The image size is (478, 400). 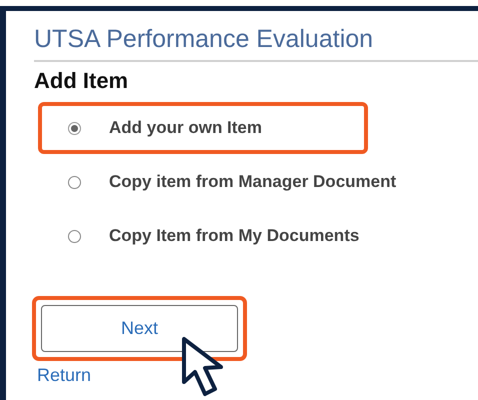 What do you see at coordinates (185, 128) in the screenshot?
I see `option-label: Add your own Item` at bounding box center [185, 128].